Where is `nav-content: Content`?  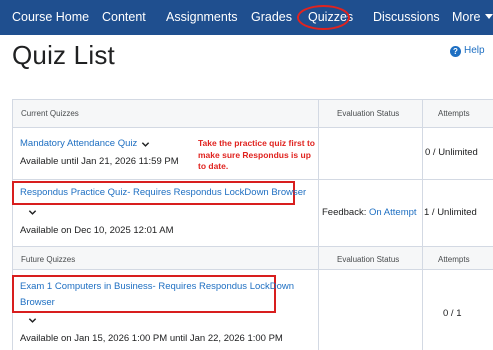
nav-content: Content is located at coordinates (124, 17).